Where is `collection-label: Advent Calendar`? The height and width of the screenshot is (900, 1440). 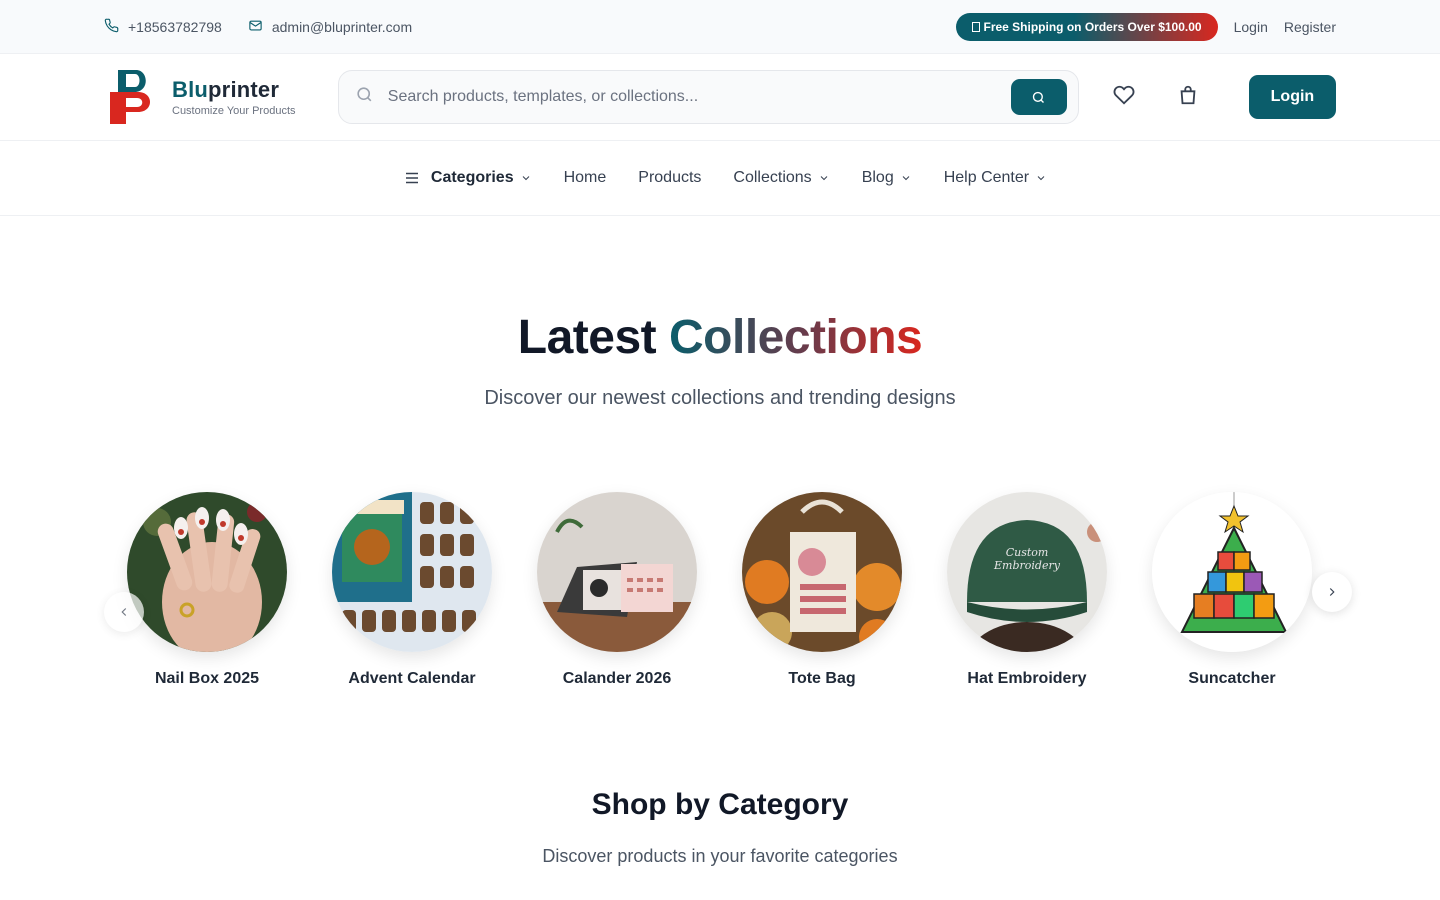 collection-label: Advent Calendar is located at coordinates (412, 678).